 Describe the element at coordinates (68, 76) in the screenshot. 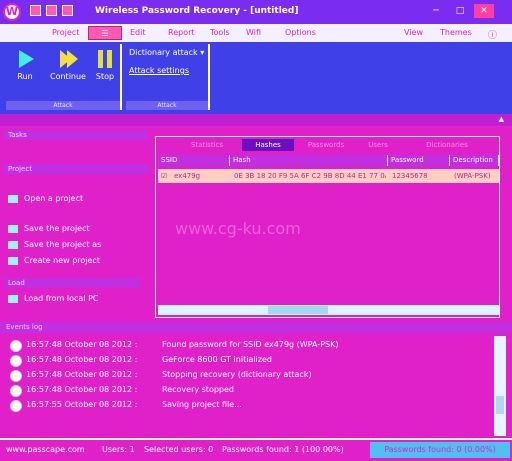

I see `continue-label: Continue` at that location.